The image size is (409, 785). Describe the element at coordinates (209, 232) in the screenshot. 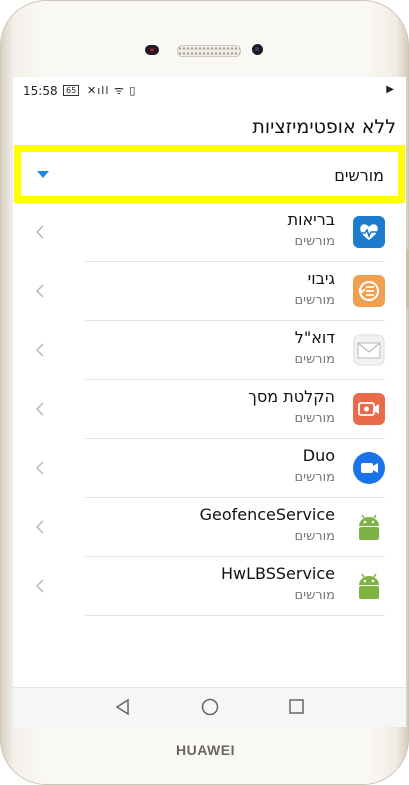

I see `list-item: בריאות מורשים` at that location.